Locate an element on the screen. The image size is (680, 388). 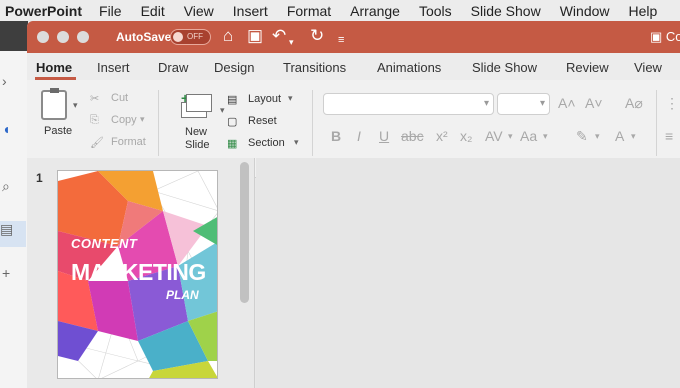
document-icon: ▤ is located at coordinates (13, 234).